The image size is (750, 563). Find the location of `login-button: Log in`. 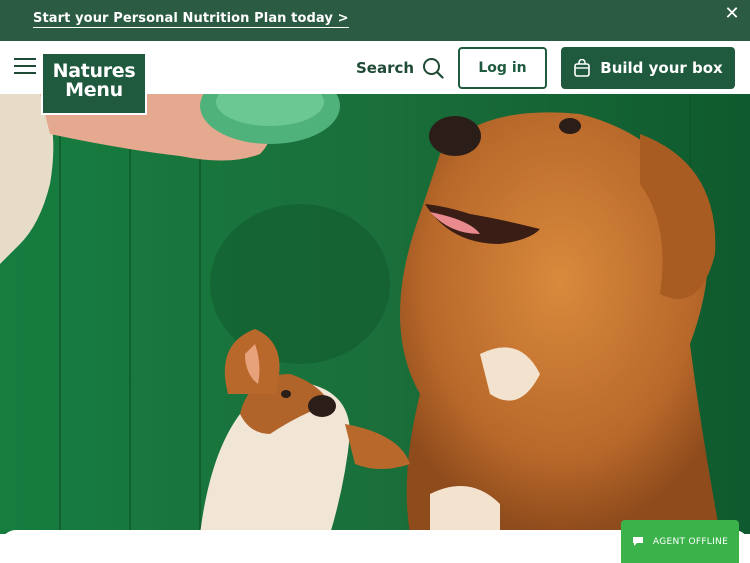

login-button: Log in is located at coordinates (502, 68).